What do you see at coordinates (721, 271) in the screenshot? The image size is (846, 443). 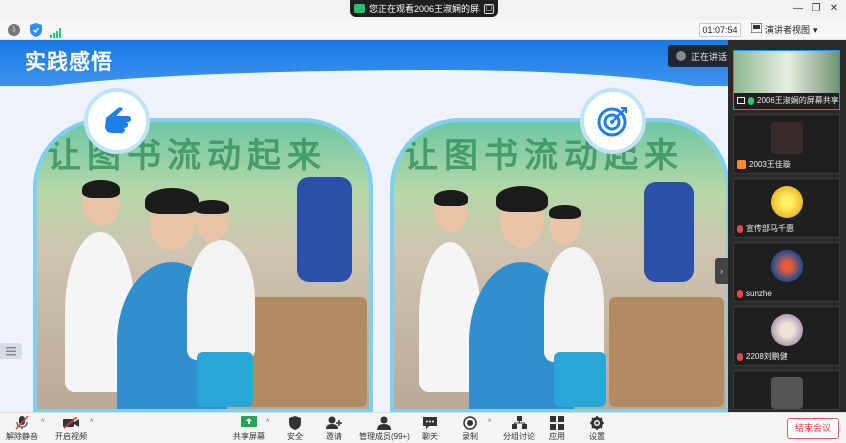 I see `collapse-panel-button: ›` at bounding box center [721, 271].